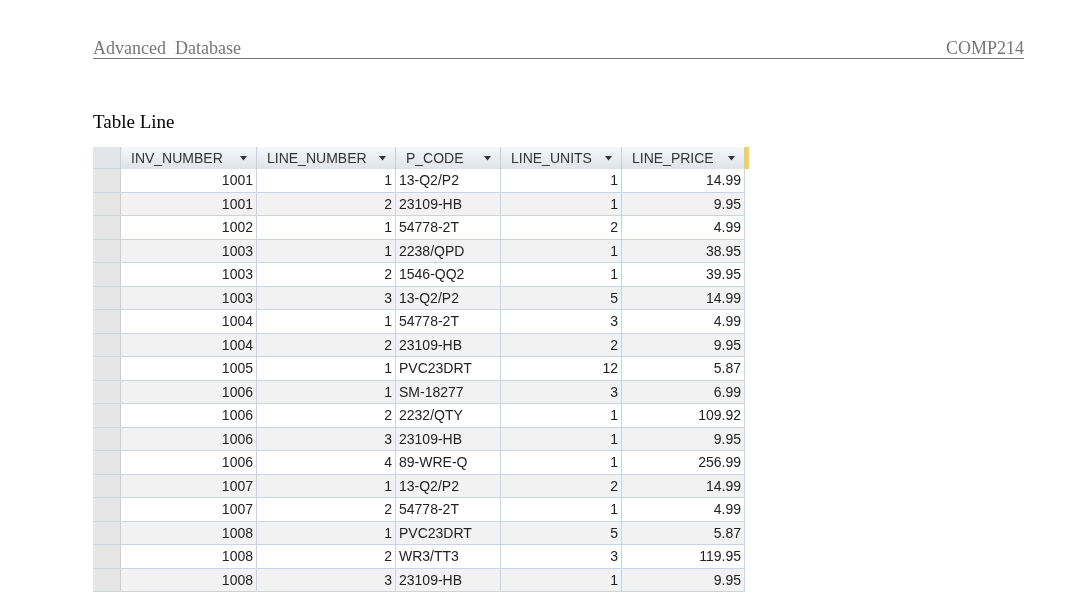  I want to click on table-cell: 1002, so click(237, 227).